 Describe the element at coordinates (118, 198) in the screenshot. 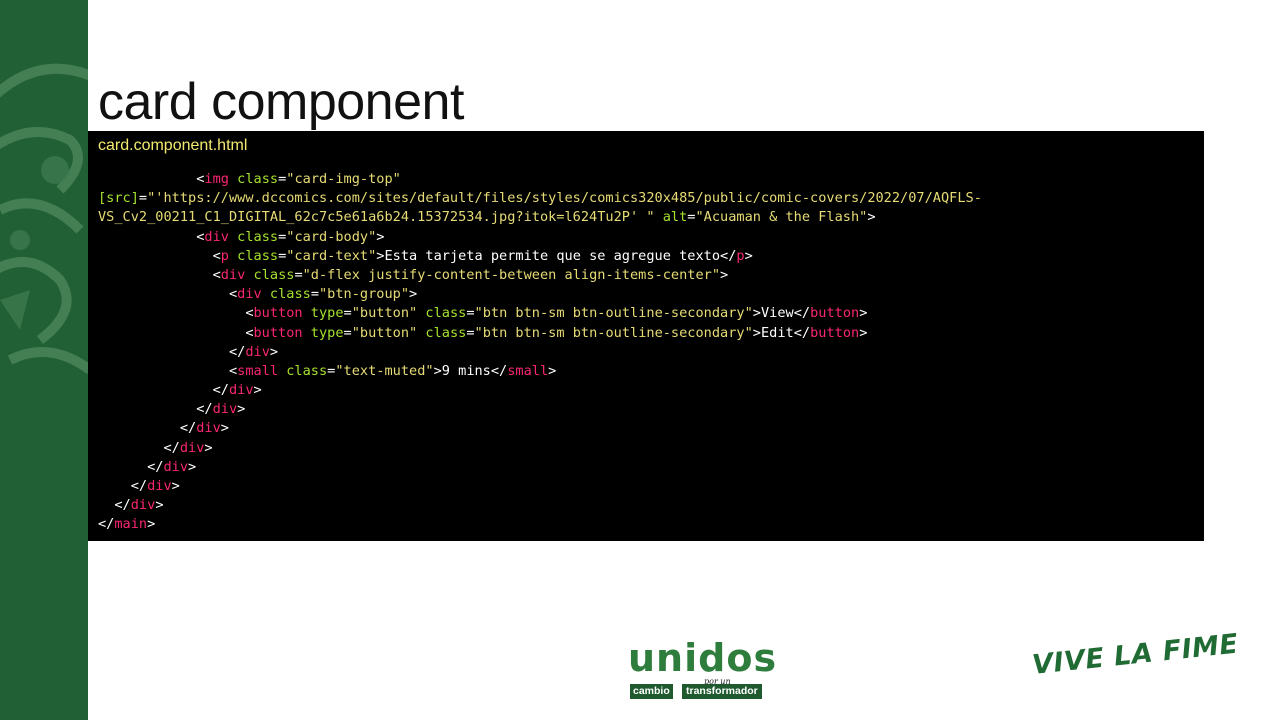

I see `code-token: [src]` at that location.